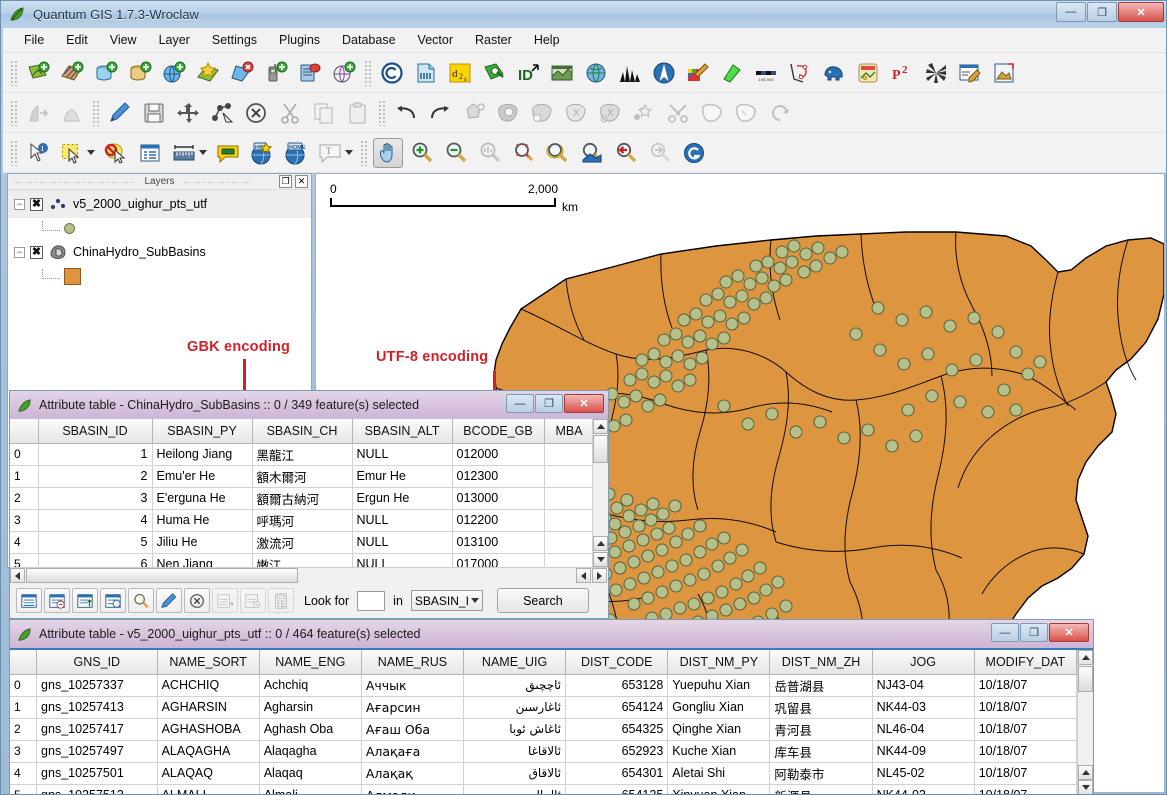  Describe the element at coordinates (821, 662) in the screenshot. I see `col-header-dist-nm-zh: DIST_NM_ZH` at that location.